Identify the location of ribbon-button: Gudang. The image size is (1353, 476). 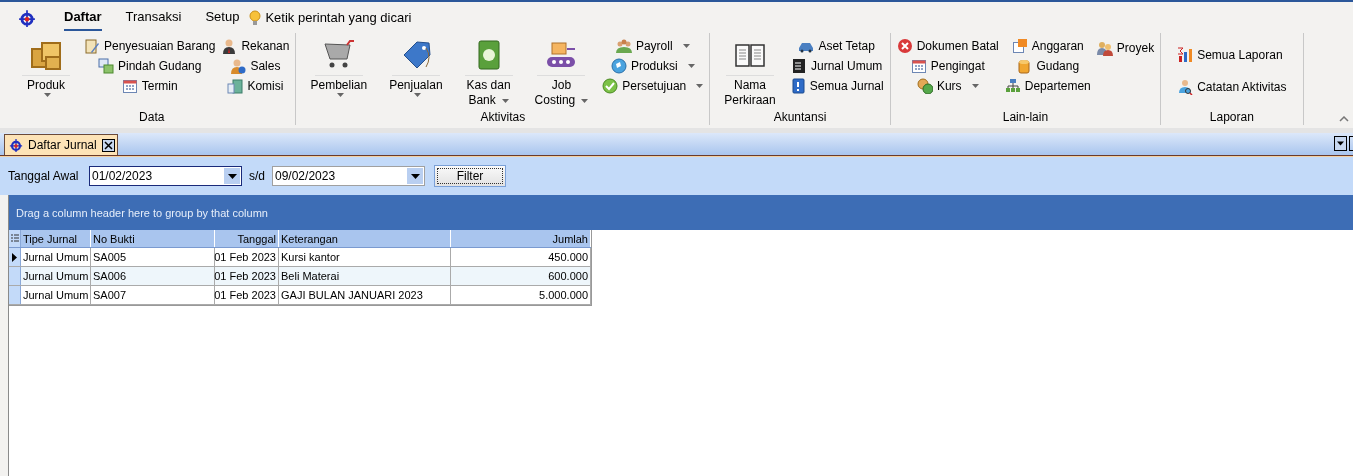
(1048, 66).